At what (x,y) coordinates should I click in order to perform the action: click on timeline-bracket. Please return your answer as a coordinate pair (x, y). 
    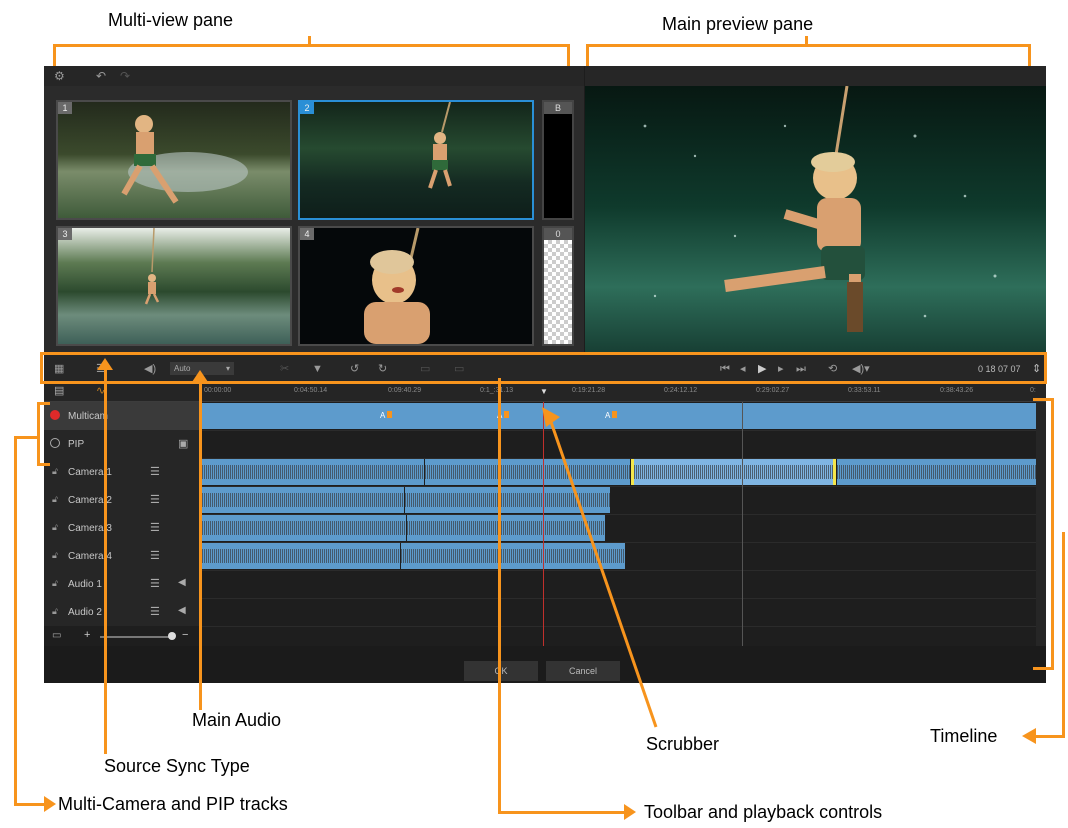
    Looking at the image, I should click on (1043, 534).